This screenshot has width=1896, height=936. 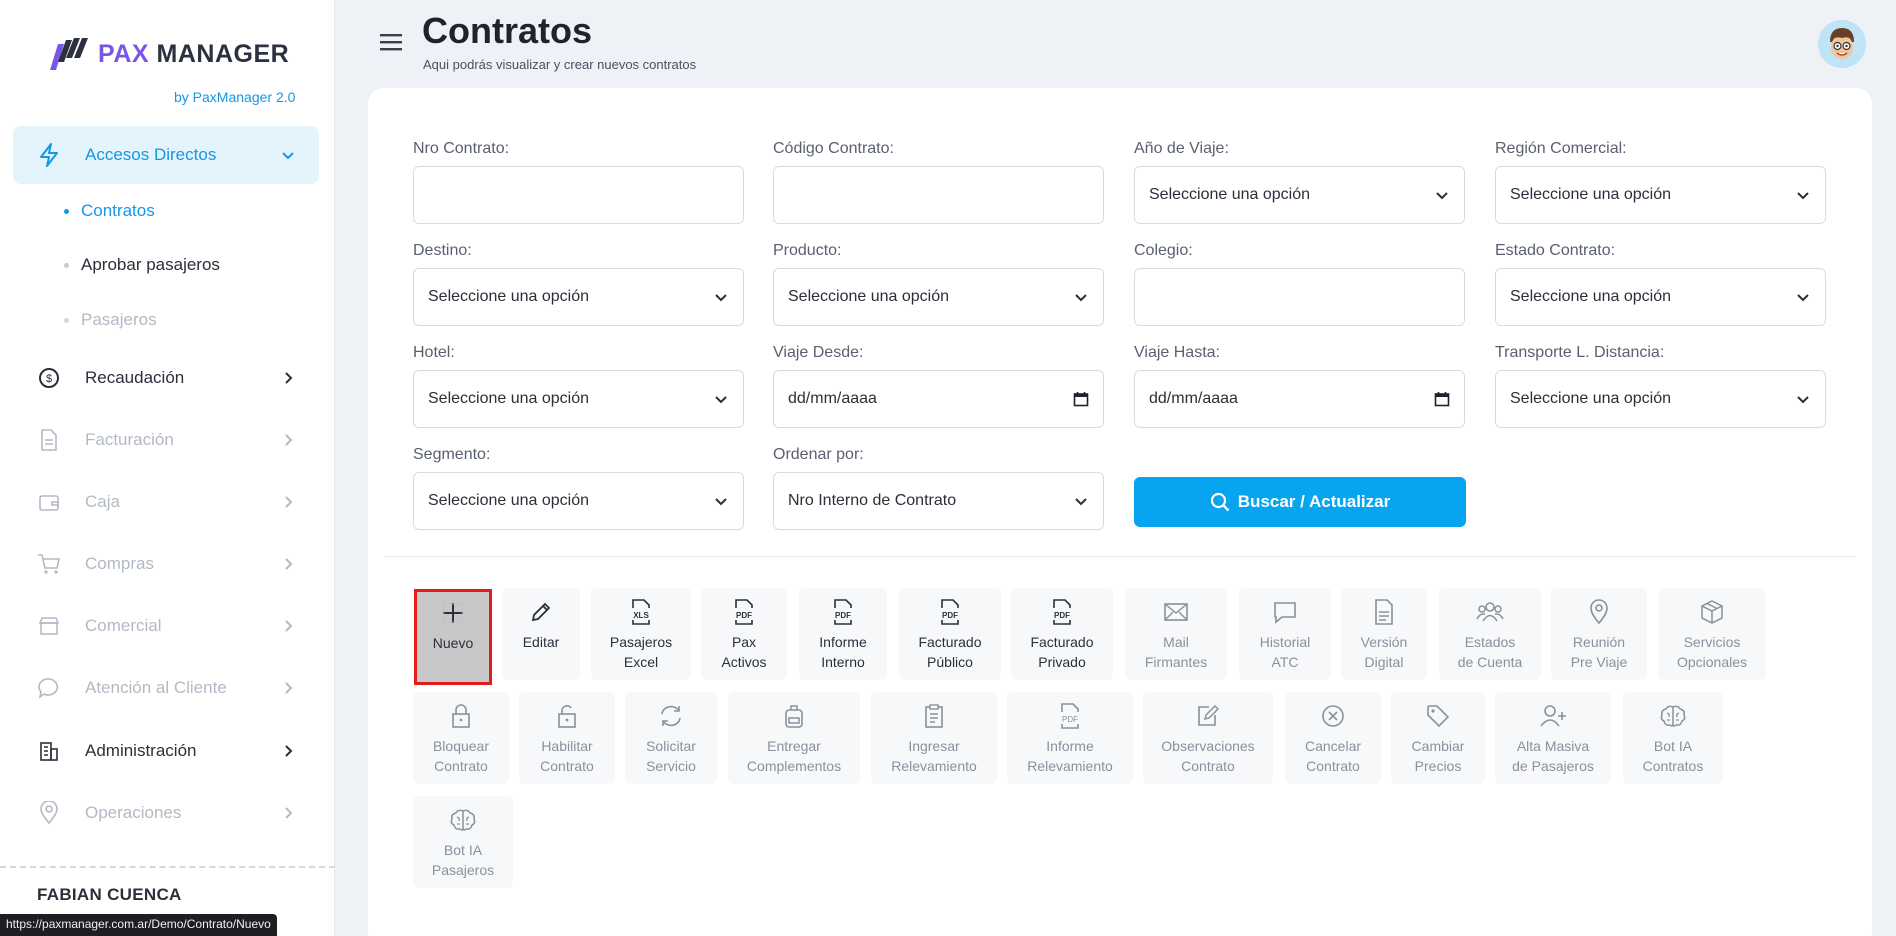 What do you see at coordinates (1673, 738) in the screenshot?
I see `bot-ia-contratos-button: Bot IA Contratos` at bounding box center [1673, 738].